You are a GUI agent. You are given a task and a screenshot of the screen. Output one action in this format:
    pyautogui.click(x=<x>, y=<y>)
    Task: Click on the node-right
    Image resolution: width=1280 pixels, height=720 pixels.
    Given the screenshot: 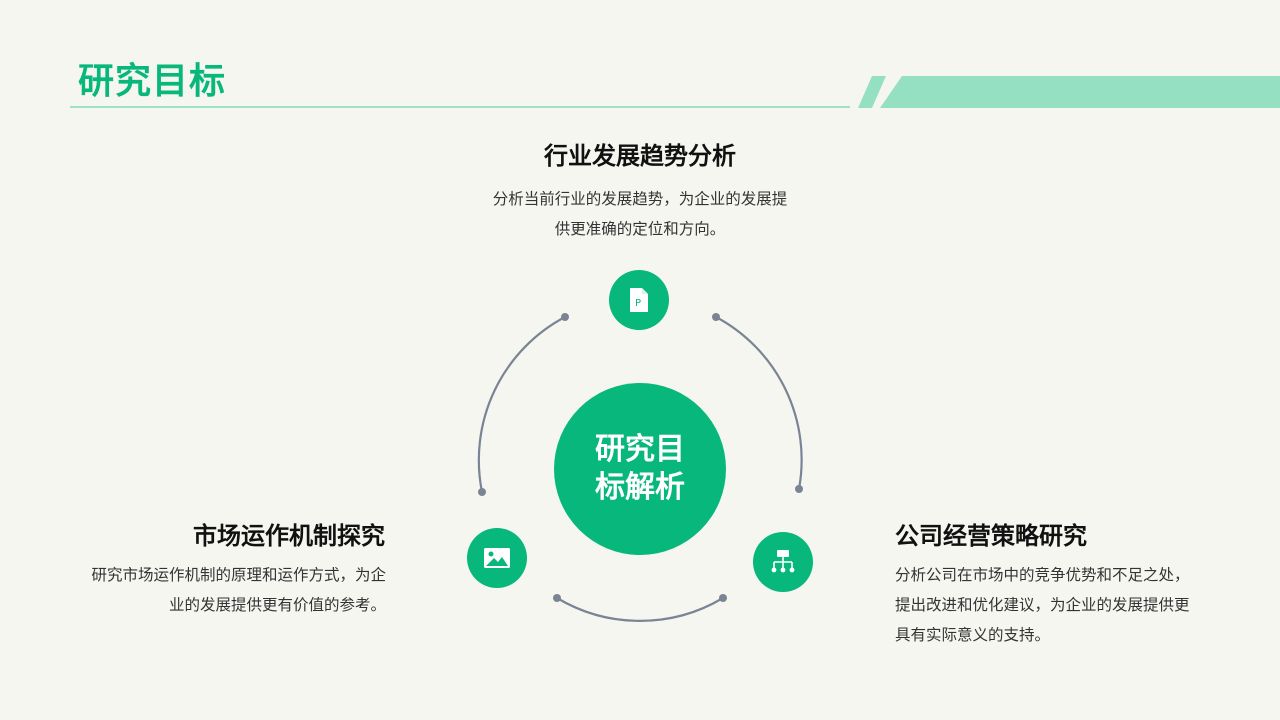 What is the action you would take?
    pyautogui.click(x=783, y=562)
    